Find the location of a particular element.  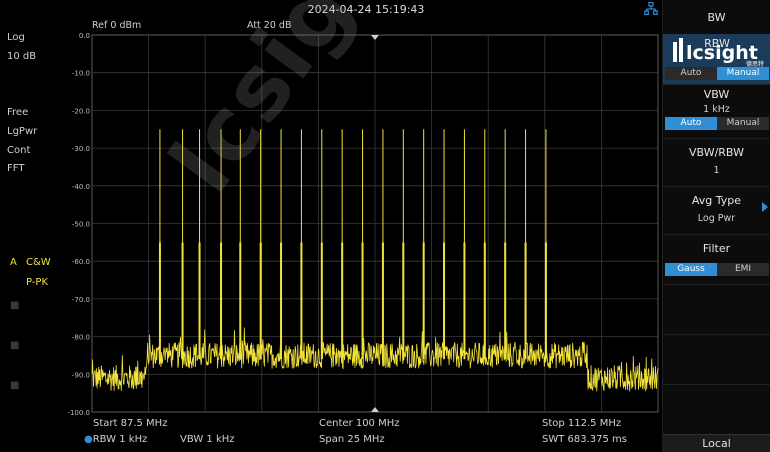

y-tick-label: -30.0 is located at coordinates (81, 149).